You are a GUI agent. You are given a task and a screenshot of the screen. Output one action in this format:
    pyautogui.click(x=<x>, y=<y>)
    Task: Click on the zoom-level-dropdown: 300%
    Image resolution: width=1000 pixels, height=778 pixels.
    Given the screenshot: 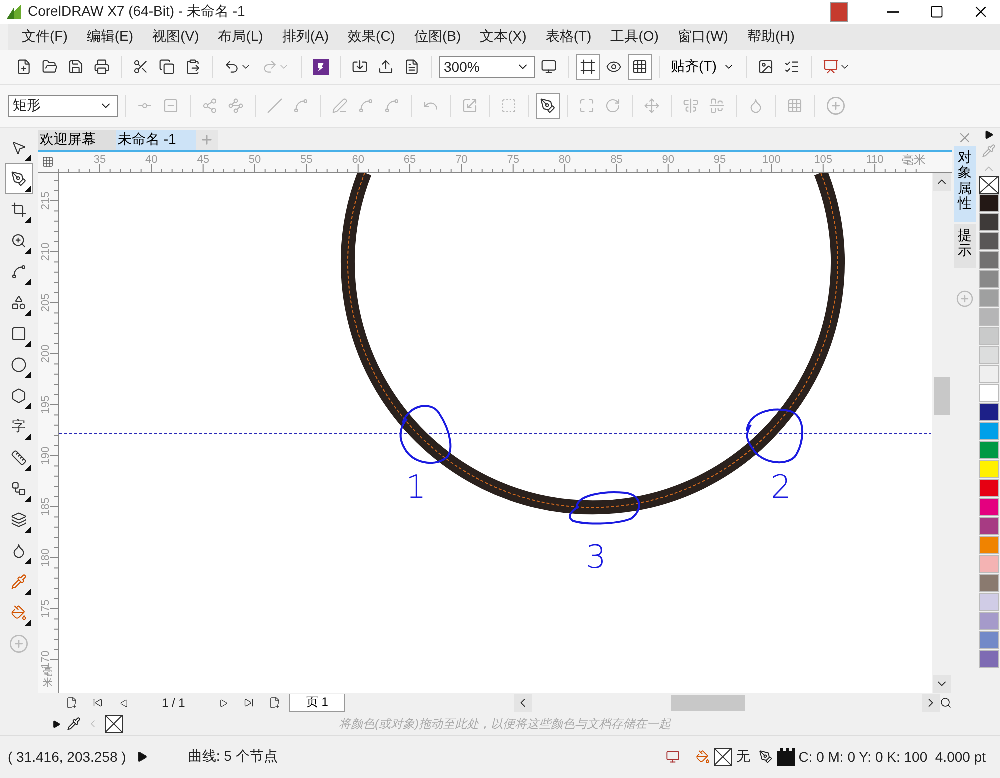 What is the action you would take?
    pyautogui.click(x=487, y=67)
    